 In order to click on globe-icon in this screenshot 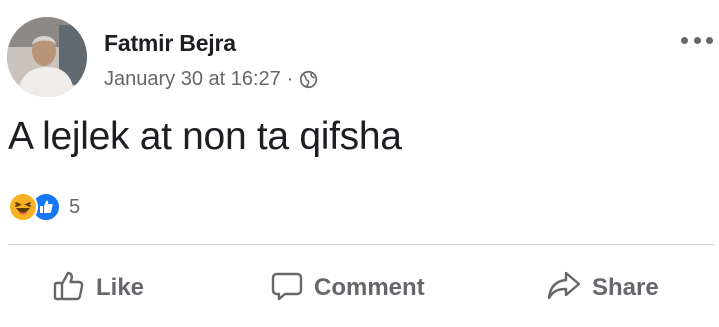, I will do `click(308, 79)`.